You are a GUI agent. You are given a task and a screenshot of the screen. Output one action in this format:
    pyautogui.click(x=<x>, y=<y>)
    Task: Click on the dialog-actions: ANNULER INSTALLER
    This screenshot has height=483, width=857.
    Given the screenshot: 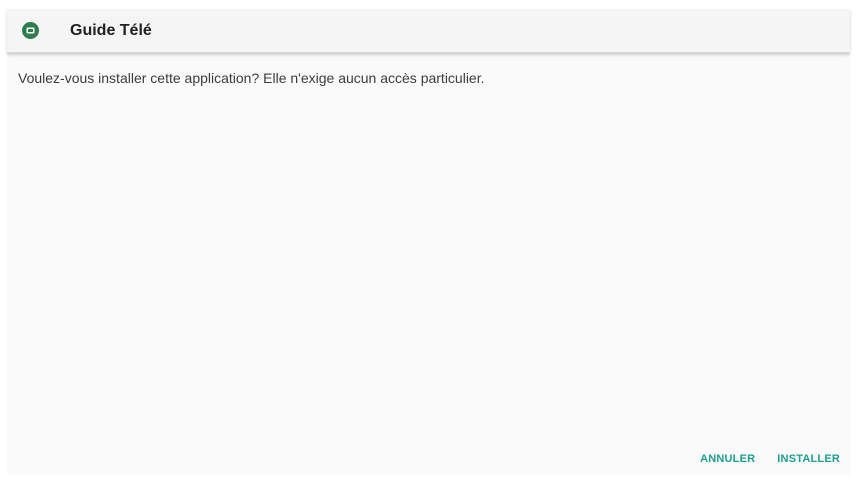 What is the action you would take?
    pyautogui.click(x=770, y=459)
    